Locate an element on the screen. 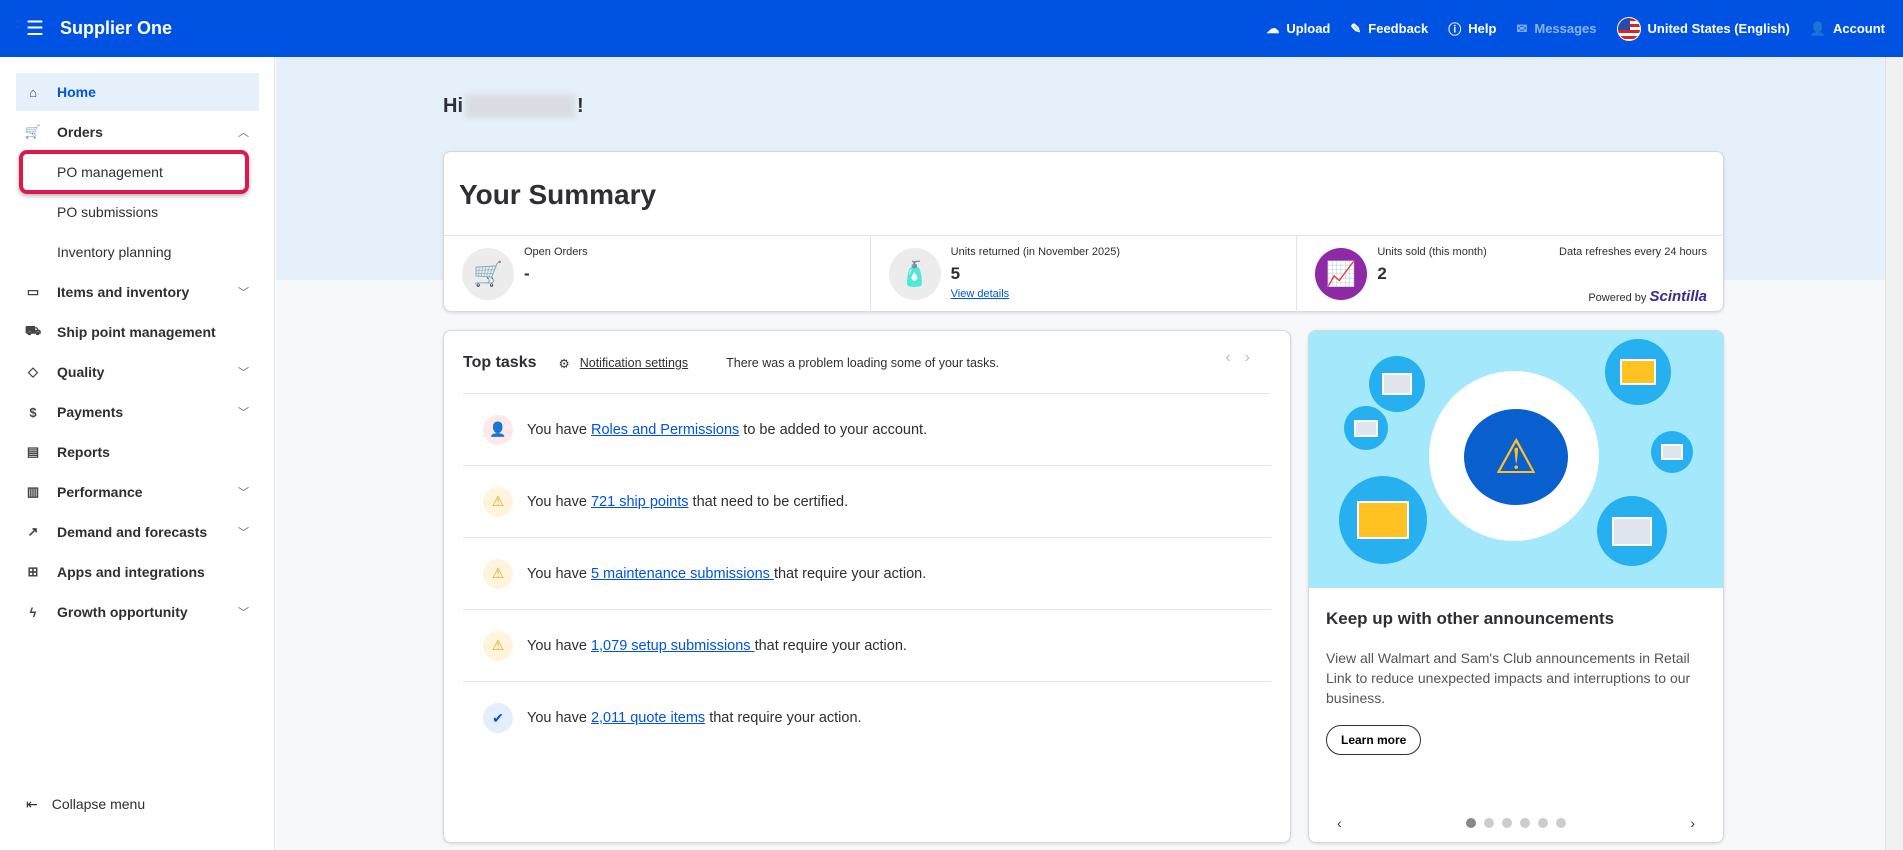 This screenshot has height=850, width=1903. bar-chart-icon: ▥ is located at coordinates (33, 491).